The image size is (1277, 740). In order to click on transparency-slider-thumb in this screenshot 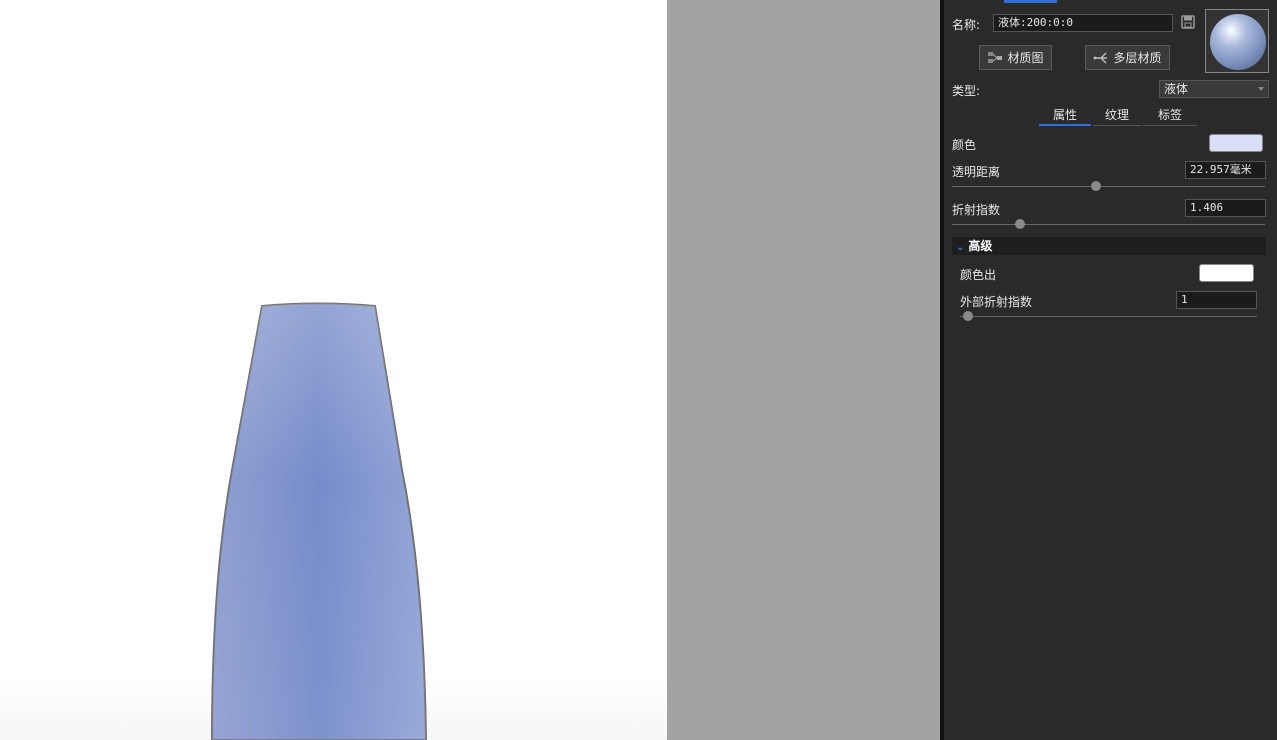, I will do `click(1096, 186)`.